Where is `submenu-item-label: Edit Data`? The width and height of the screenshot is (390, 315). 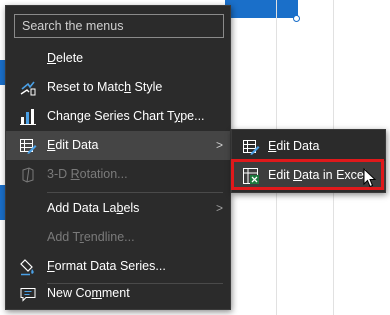
submenu-item-label: Edit Data is located at coordinates (294, 146).